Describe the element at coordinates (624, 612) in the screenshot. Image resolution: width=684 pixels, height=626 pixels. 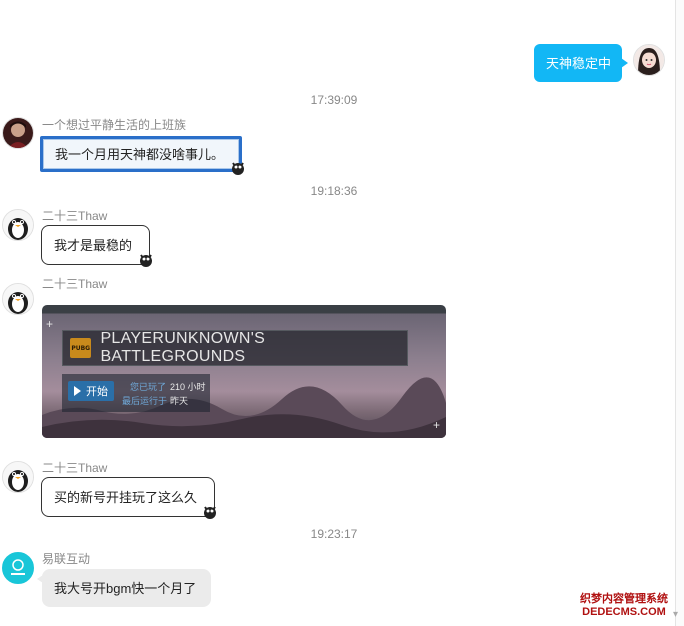
I see `watermark-line2: DEDECMS.COM` at that location.